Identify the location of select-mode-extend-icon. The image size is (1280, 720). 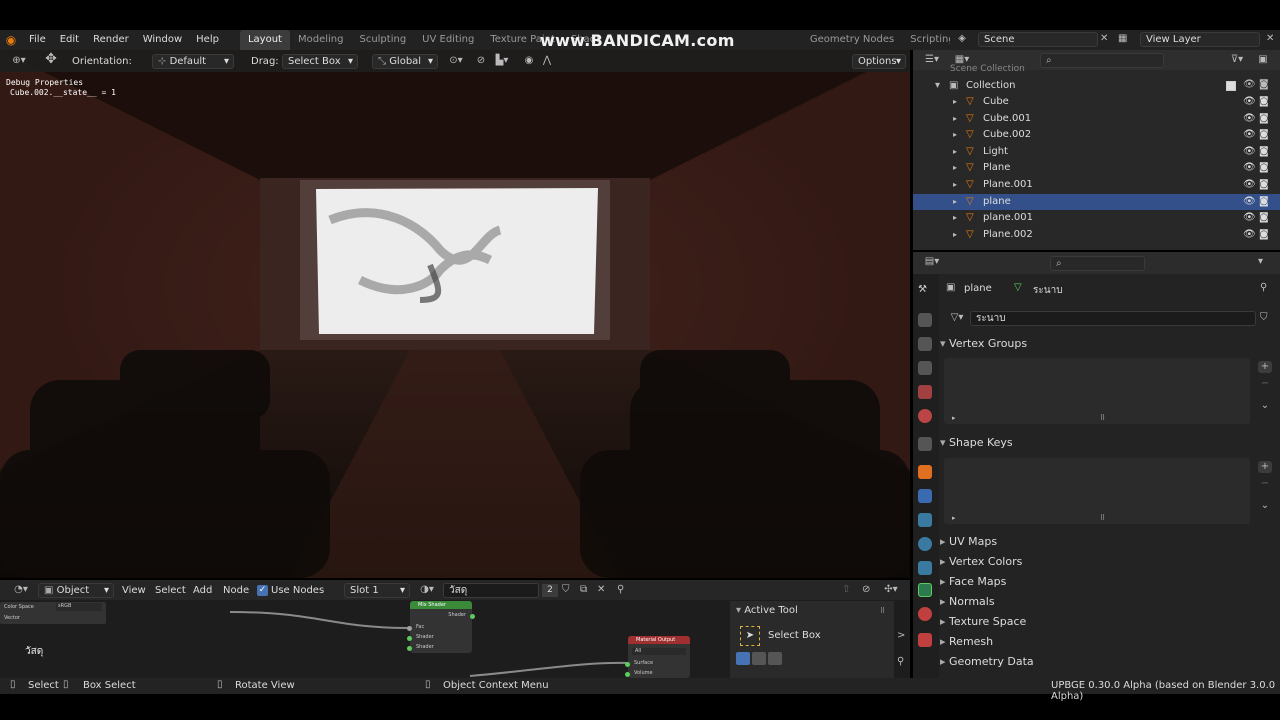
(759, 658).